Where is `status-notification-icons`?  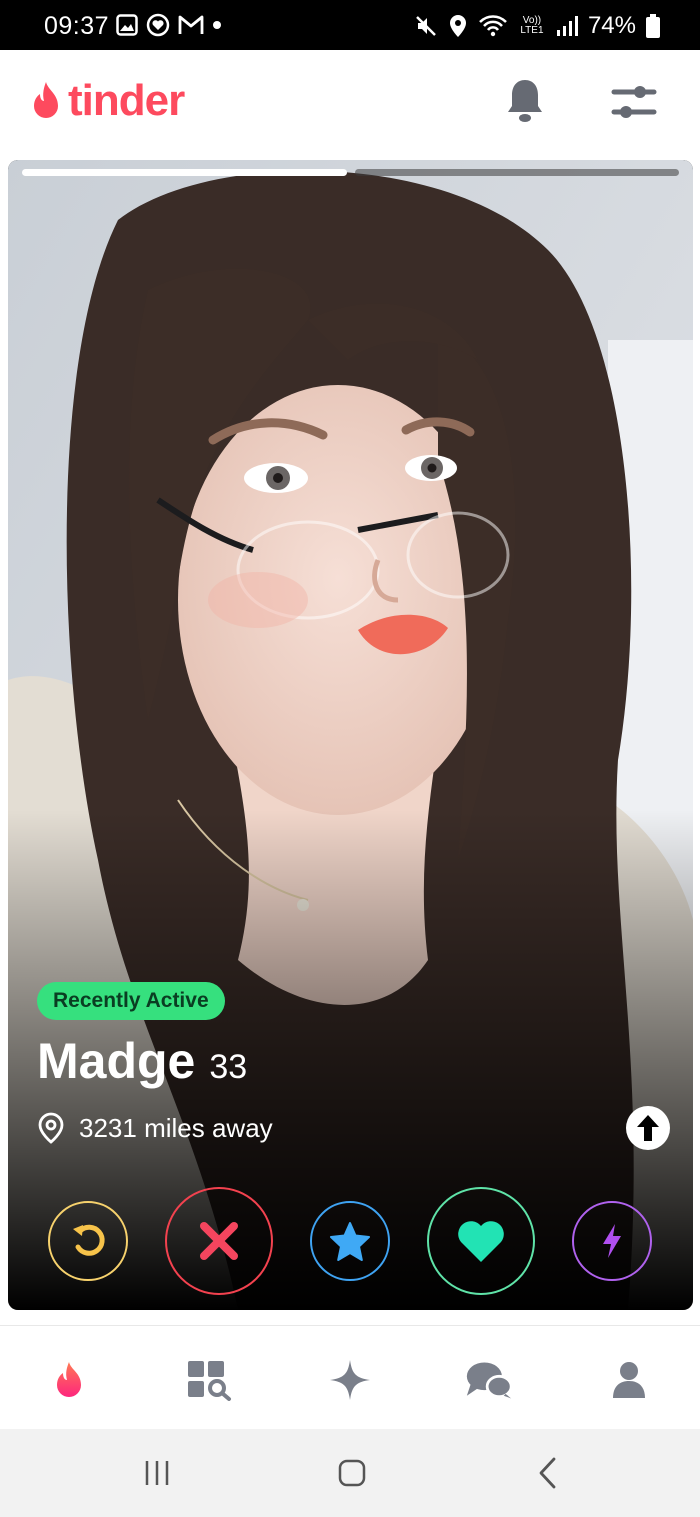 status-notification-icons is located at coordinates (169, 25).